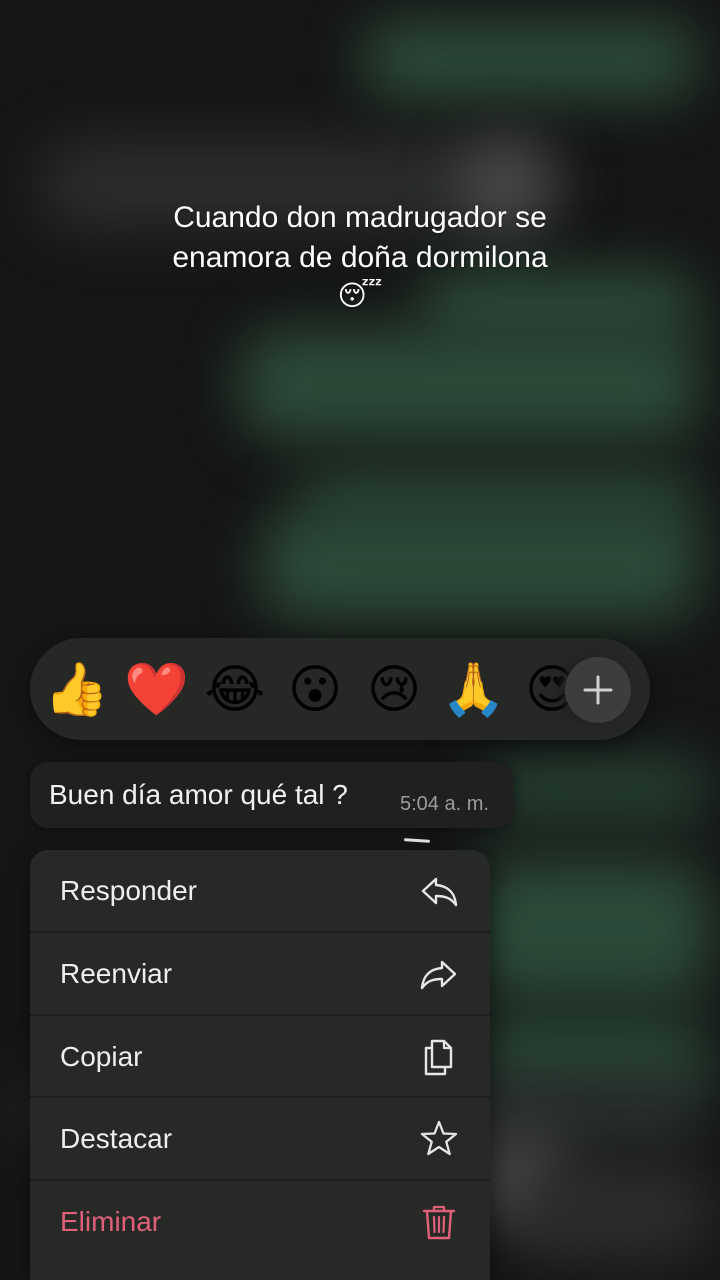 The height and width of the screenshot is (1280, 720). What do you see at coordinates (260, 891) in the screenshot?
I see `menu-item-reply: Responder` at bounding box center [260, 891].